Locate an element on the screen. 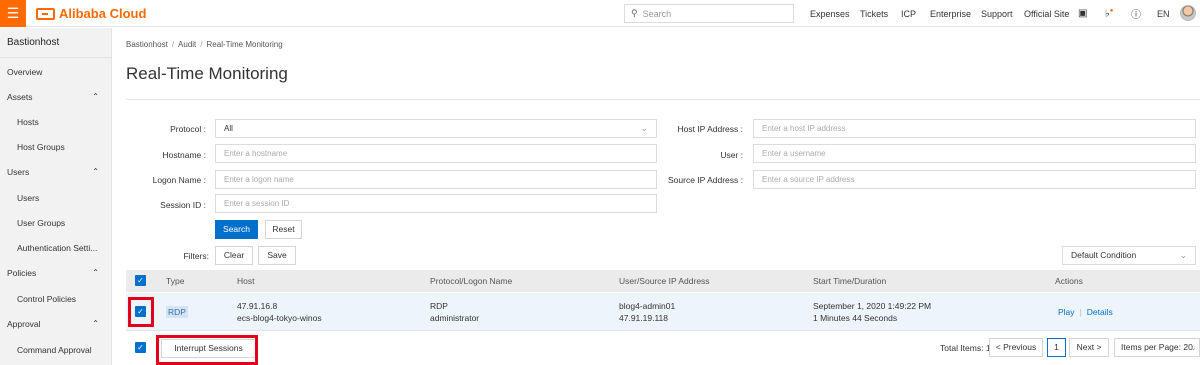  user: blog4-admin01 is located at coordinates (647, 306).